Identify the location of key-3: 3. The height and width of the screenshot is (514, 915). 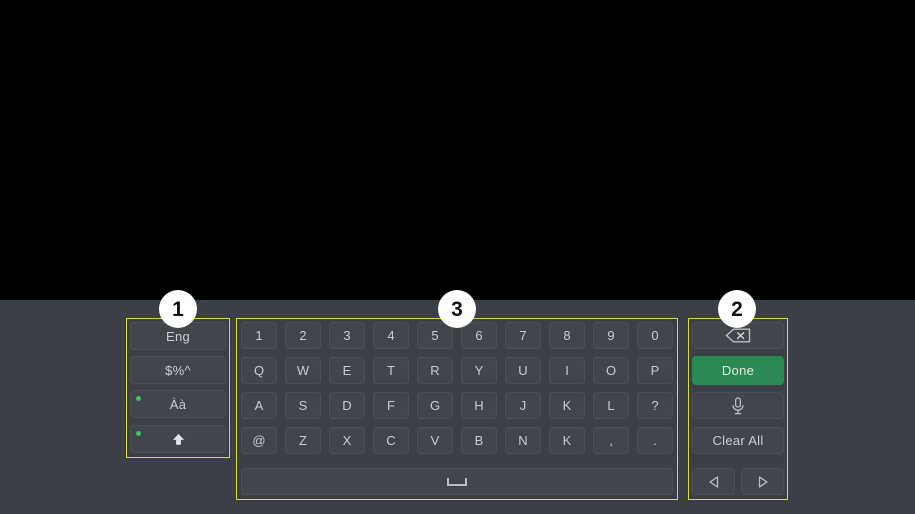
(347, 335).